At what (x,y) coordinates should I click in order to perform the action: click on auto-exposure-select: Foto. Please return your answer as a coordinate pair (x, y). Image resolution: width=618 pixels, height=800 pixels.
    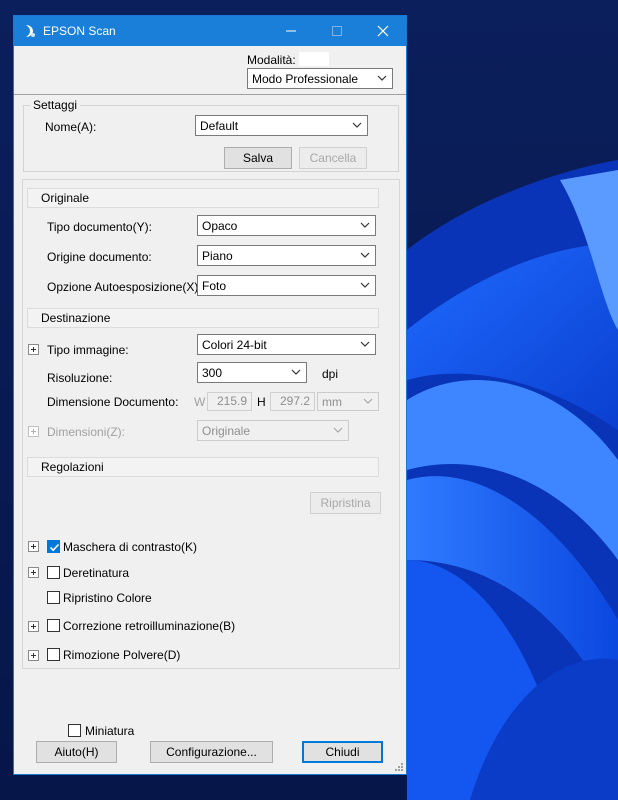
    Looking at the image, I should click on (286, 285).